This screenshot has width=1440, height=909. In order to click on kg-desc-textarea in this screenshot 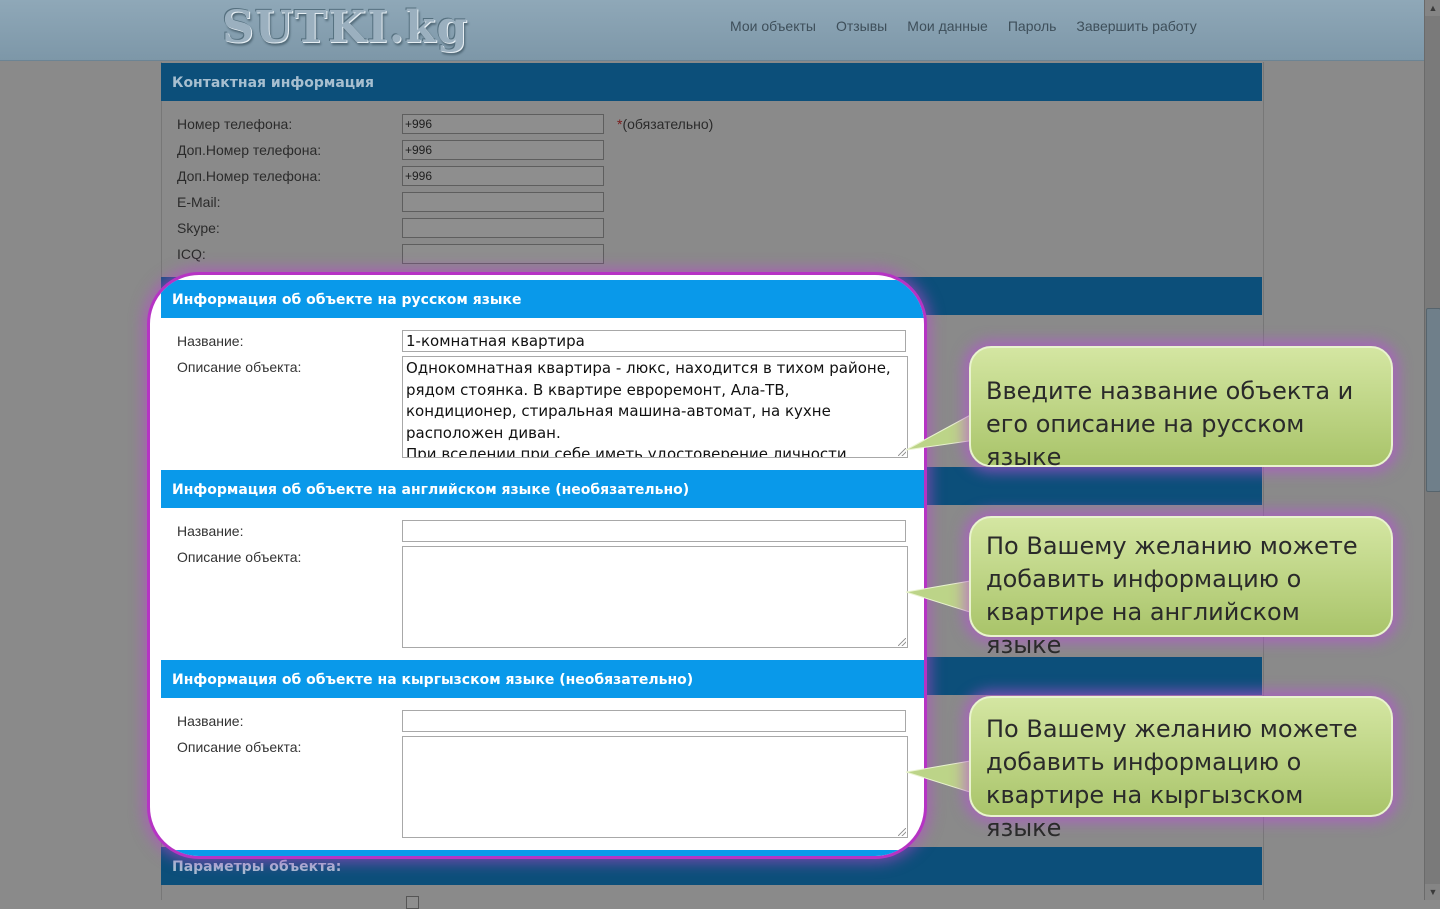, I will do `click(655, 787)`.